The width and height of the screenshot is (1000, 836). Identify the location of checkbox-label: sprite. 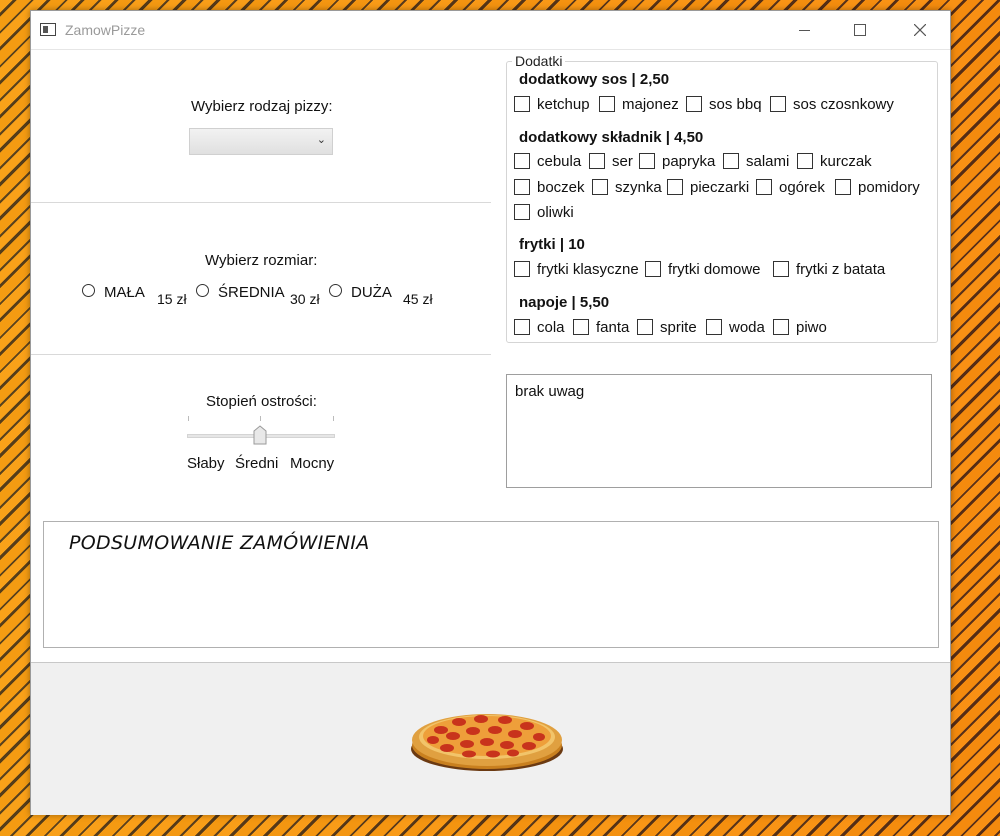
(678, 327).